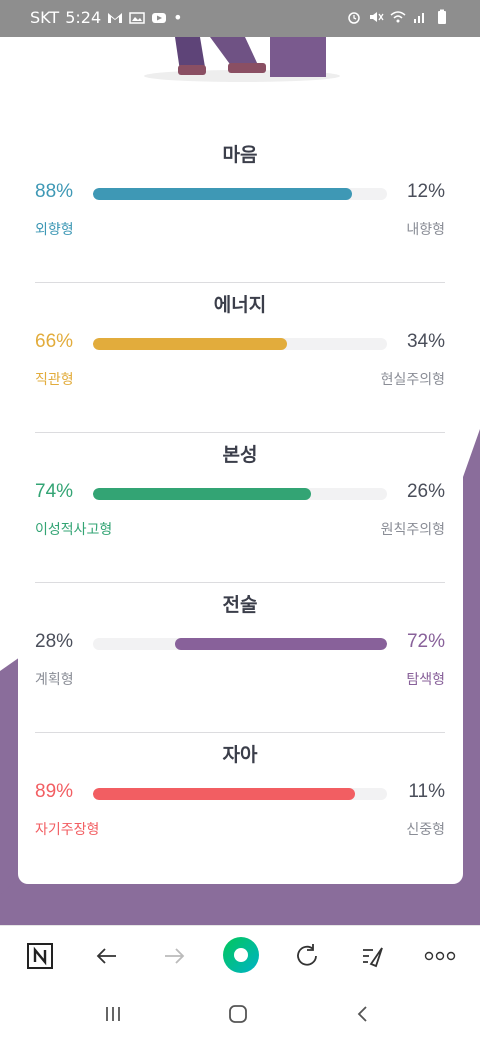 The height and width of the screenshot is (1040, 480). Describe the element at coordinates (240, 18) in the screenshot. I see `status-bar: SKT 5:24 •` at that location.